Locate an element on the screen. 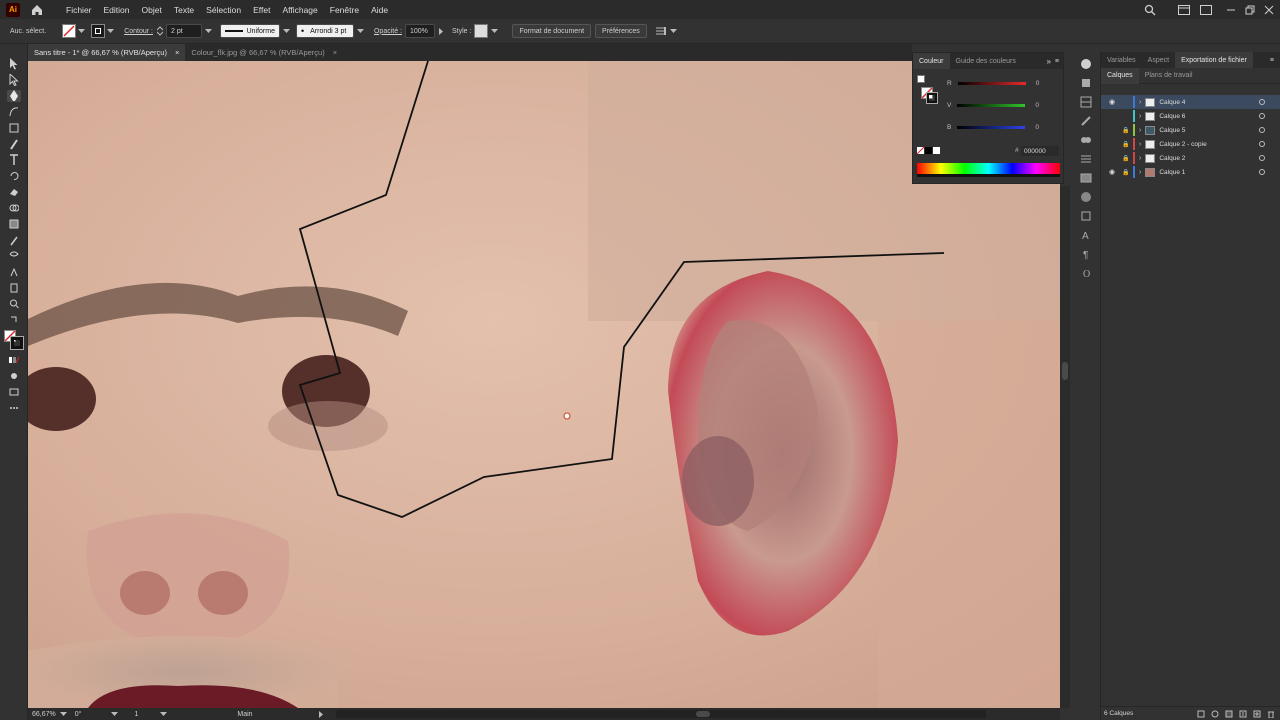 This screenshot has width=1280, height=720. type-tool-icon is located at coordinates (14, 160).